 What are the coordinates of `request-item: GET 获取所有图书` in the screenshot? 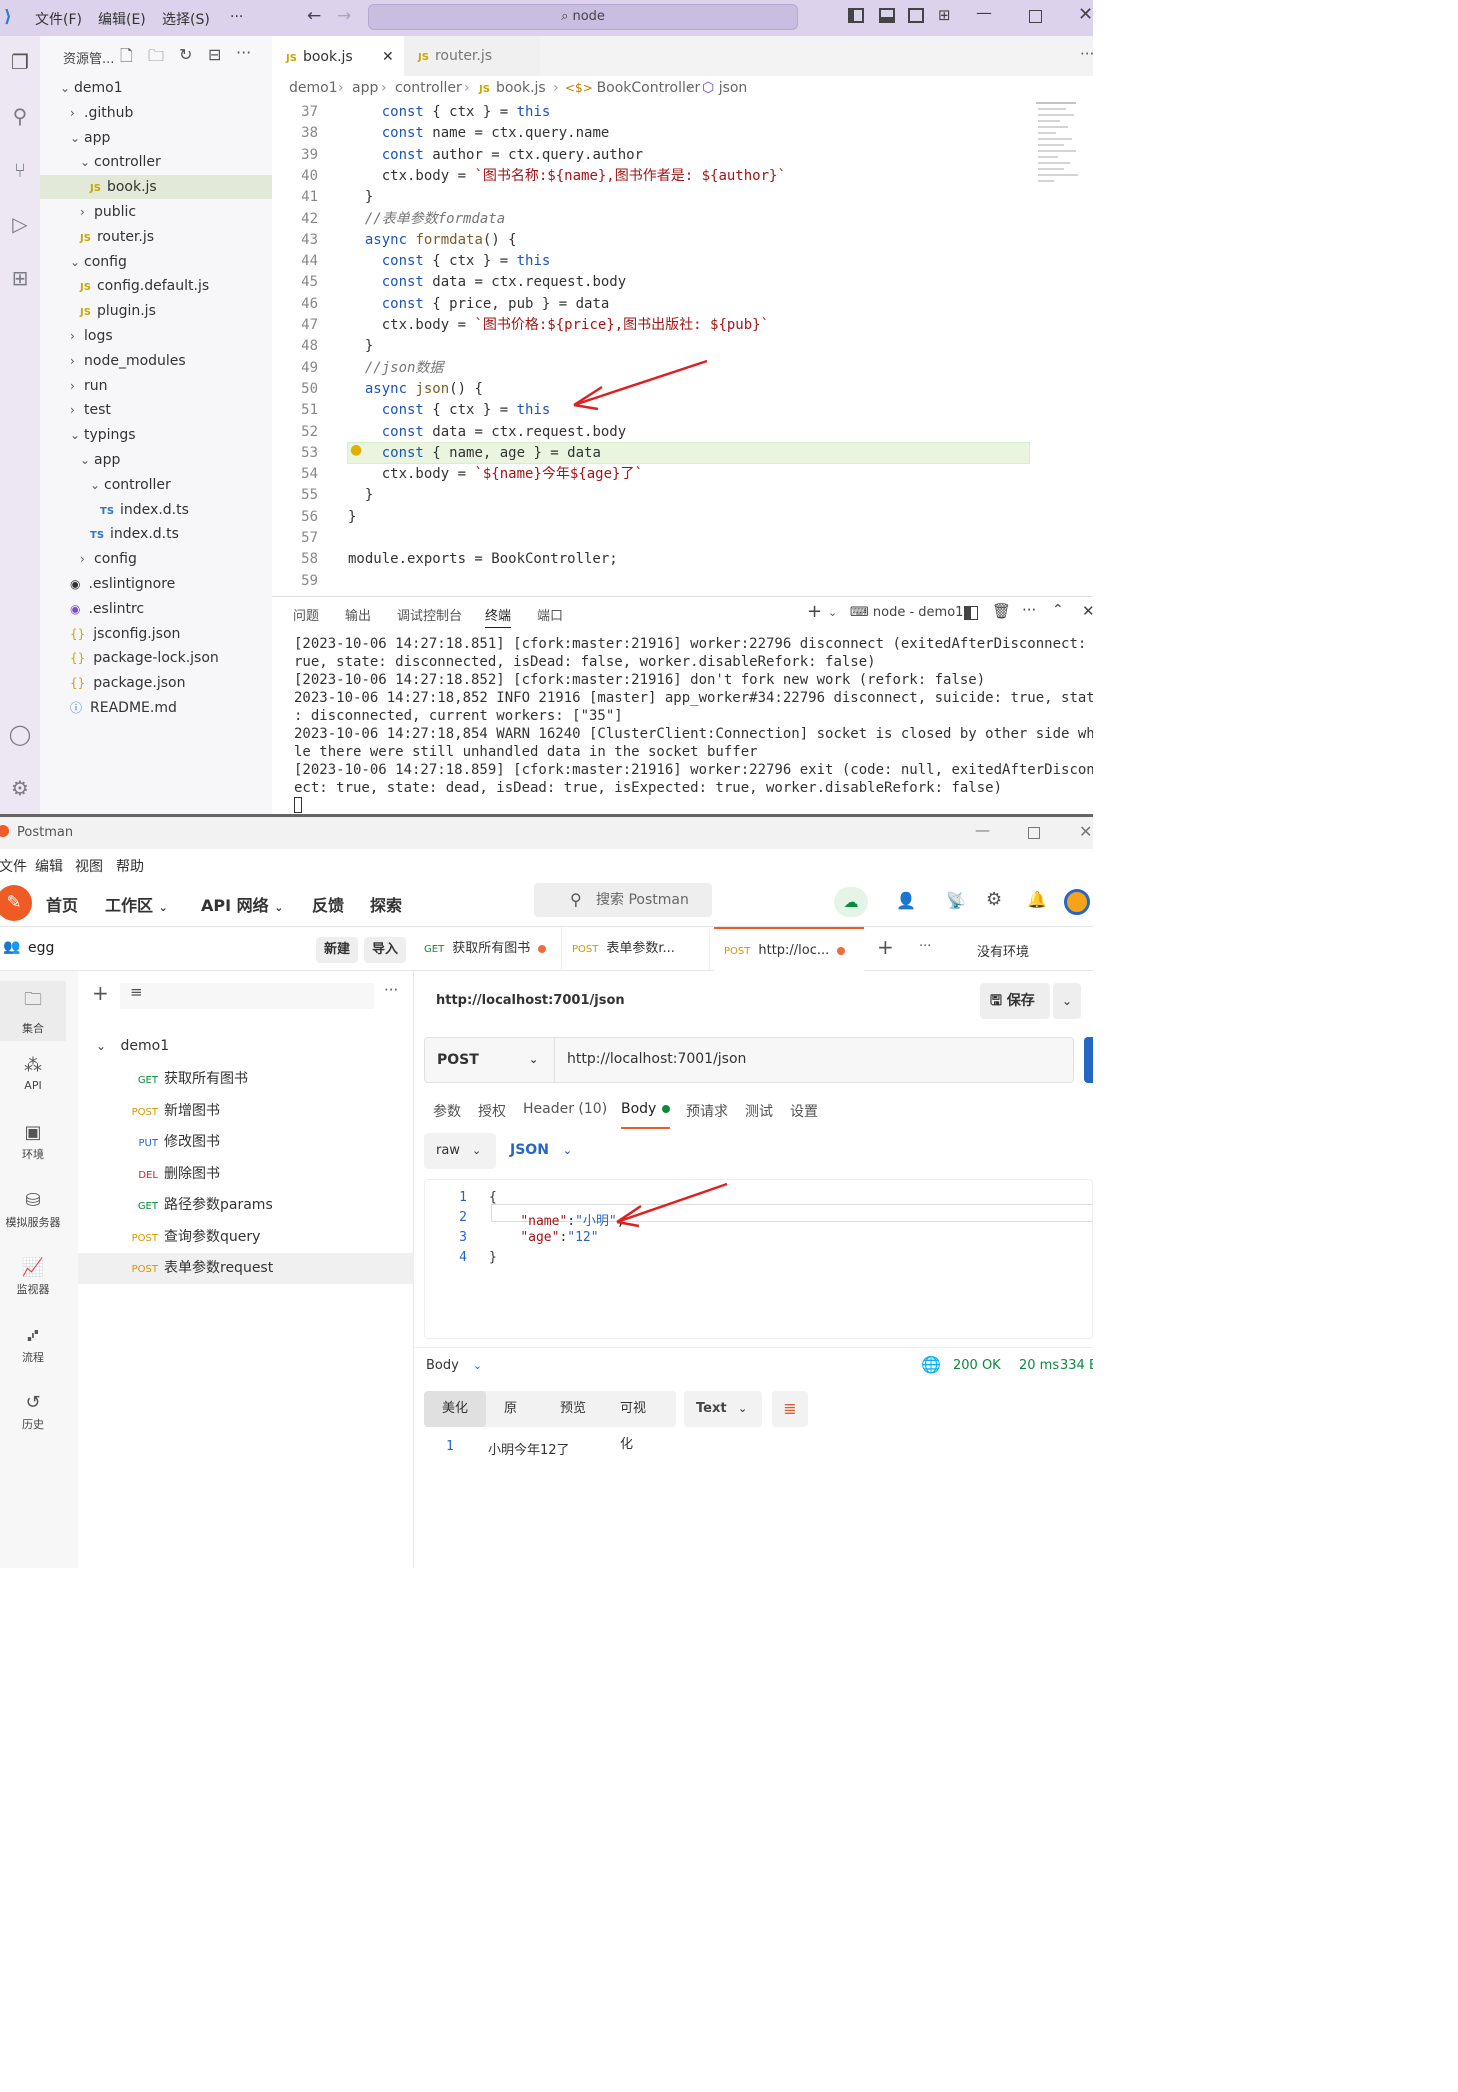 It's located at (246, 1079).